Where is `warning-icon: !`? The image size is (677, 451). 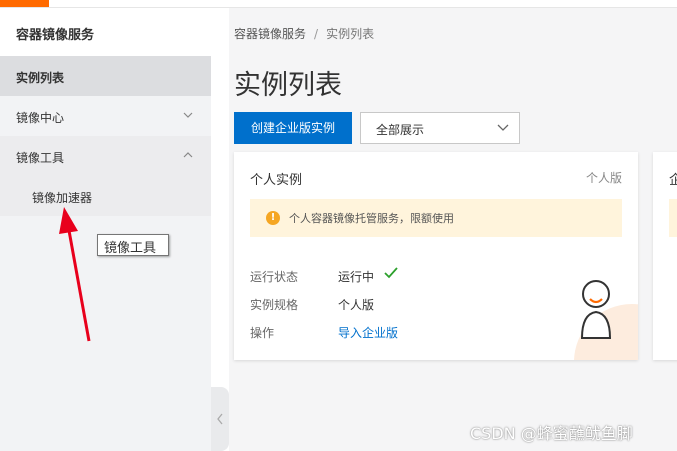
warning-icon: ! is located at coordinates (273, 218).